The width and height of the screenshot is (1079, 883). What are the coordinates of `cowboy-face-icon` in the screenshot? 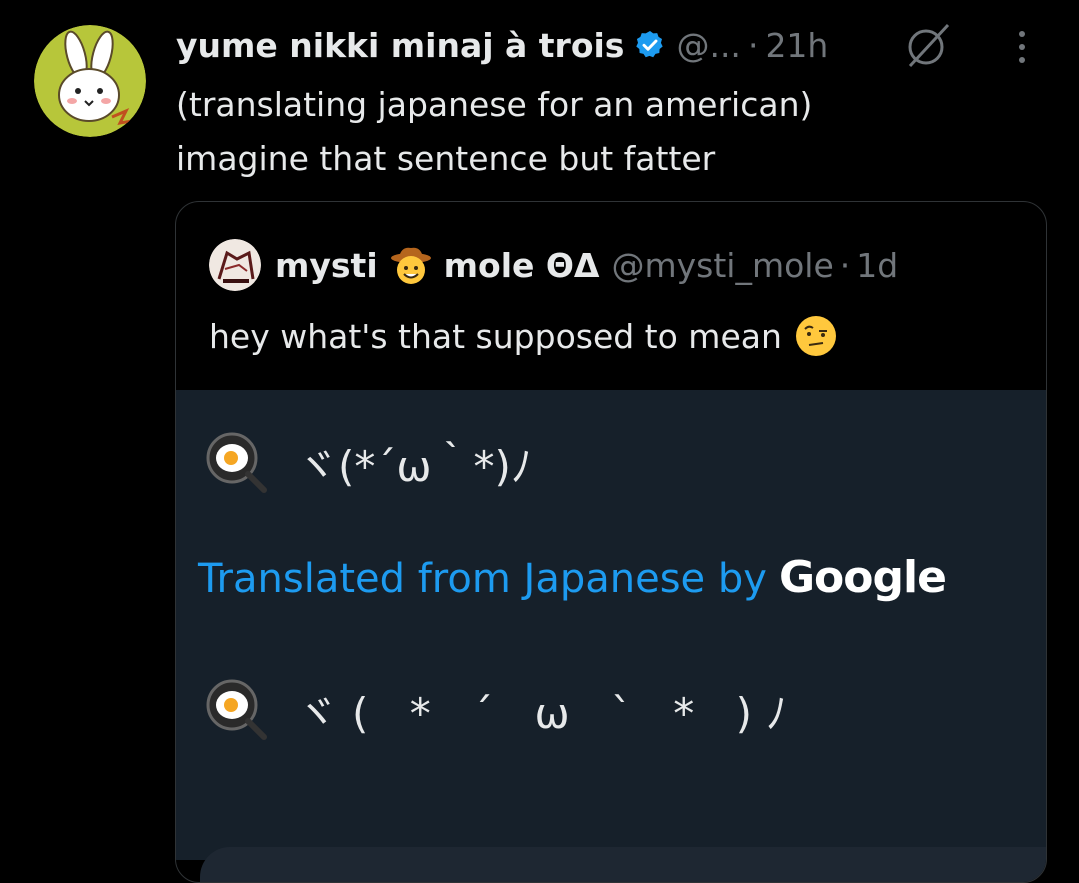 It's located at (411, 265).